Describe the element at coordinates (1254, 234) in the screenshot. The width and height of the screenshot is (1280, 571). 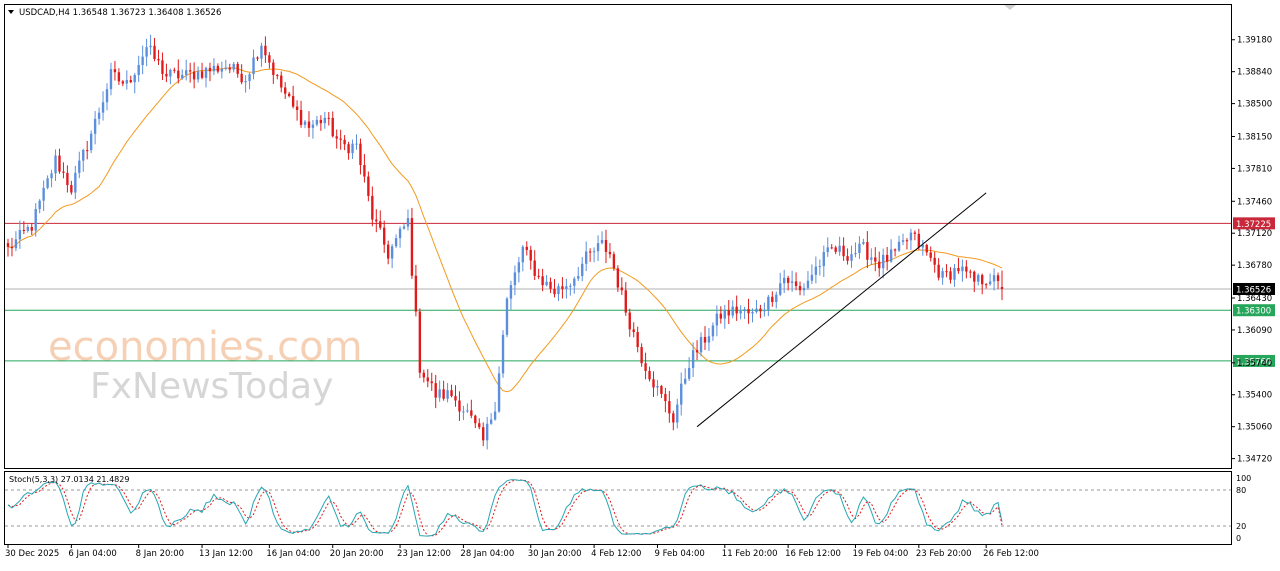
I see `price-tick-label: 1.37120` at that location.